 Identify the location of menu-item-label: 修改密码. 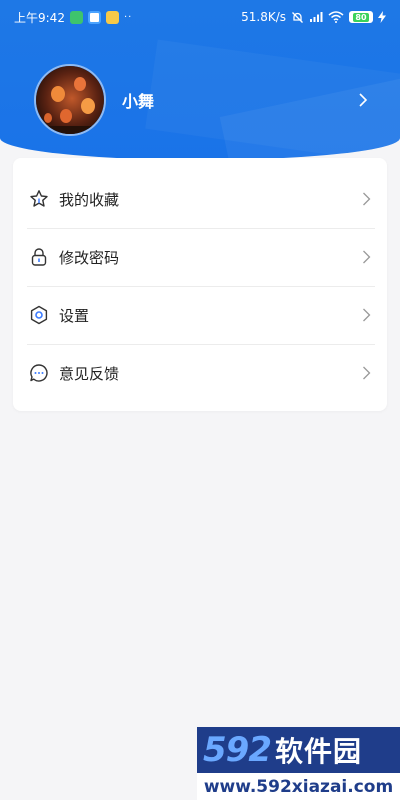
(89, 257).